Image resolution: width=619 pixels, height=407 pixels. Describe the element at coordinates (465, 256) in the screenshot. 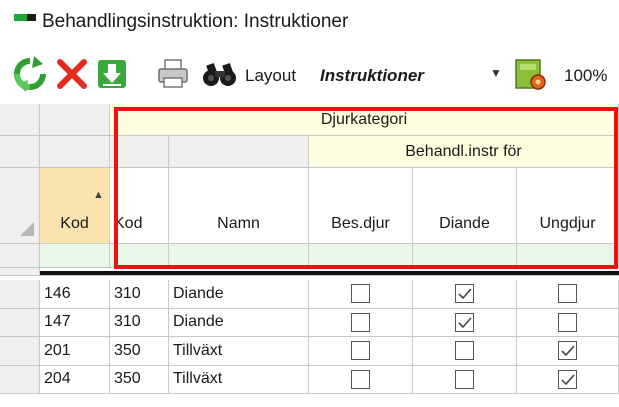

I see `filter-cell-diande` at that location.